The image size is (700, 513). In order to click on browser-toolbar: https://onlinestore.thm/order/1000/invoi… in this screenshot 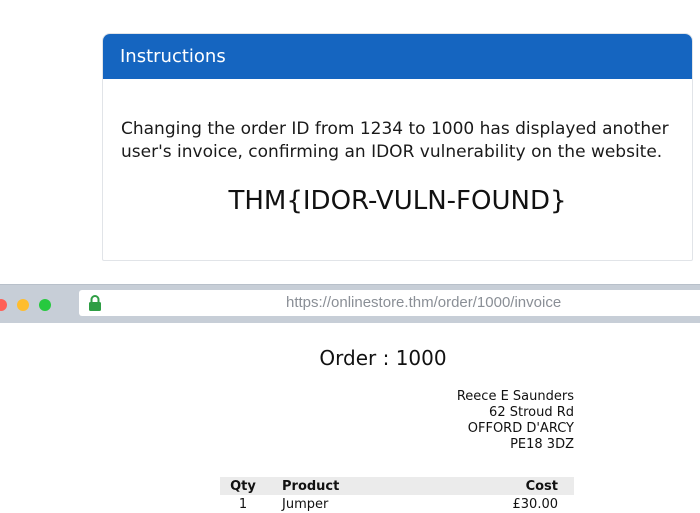, I will do `click(350, 303)`.